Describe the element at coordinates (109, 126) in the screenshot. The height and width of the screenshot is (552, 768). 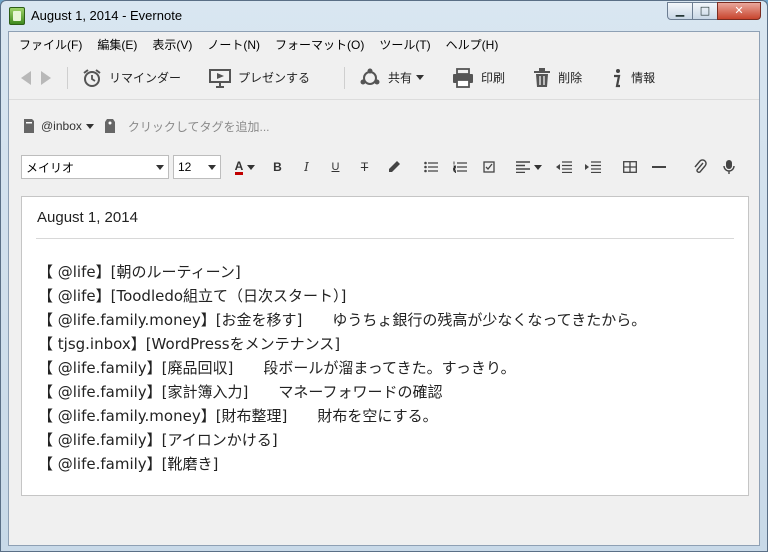
I see `tag-icon` at that location.